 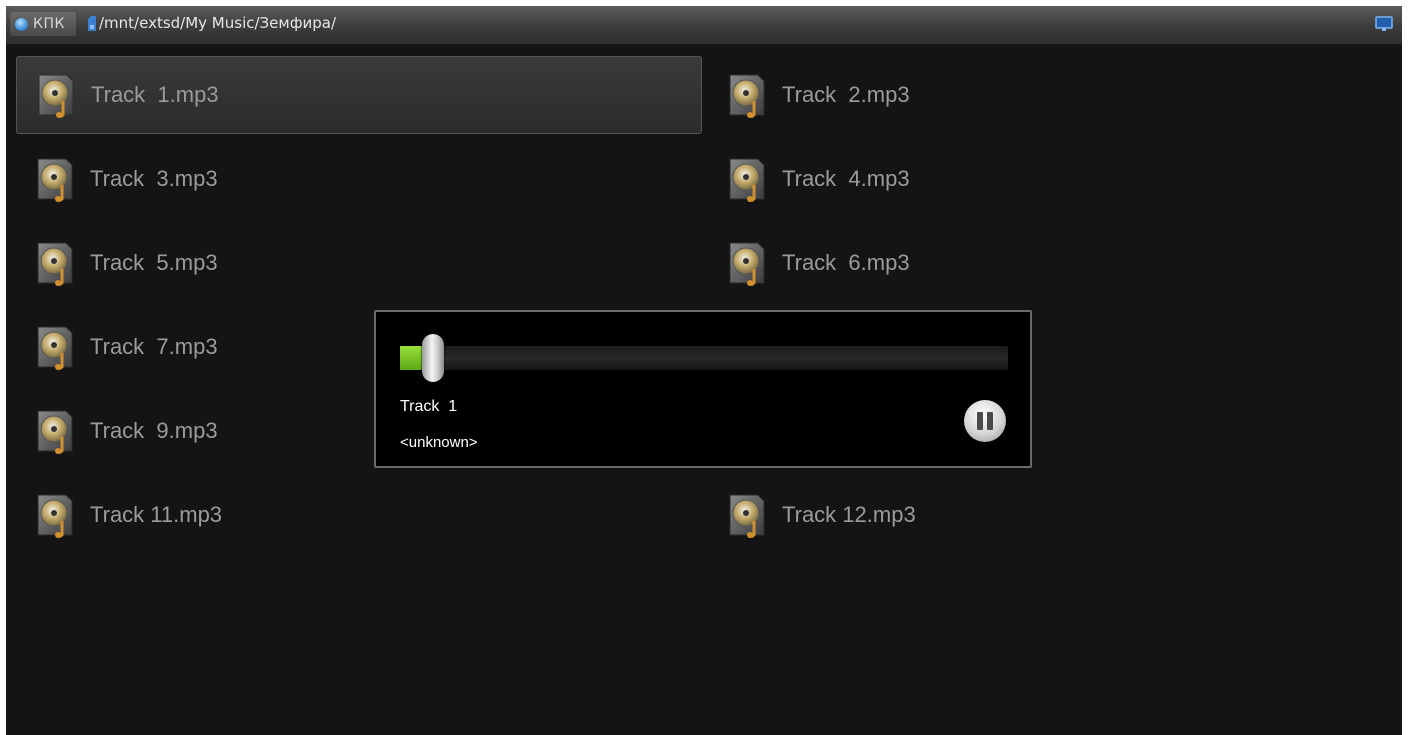 I want to click on pause-button, so click(x=985, y=421).